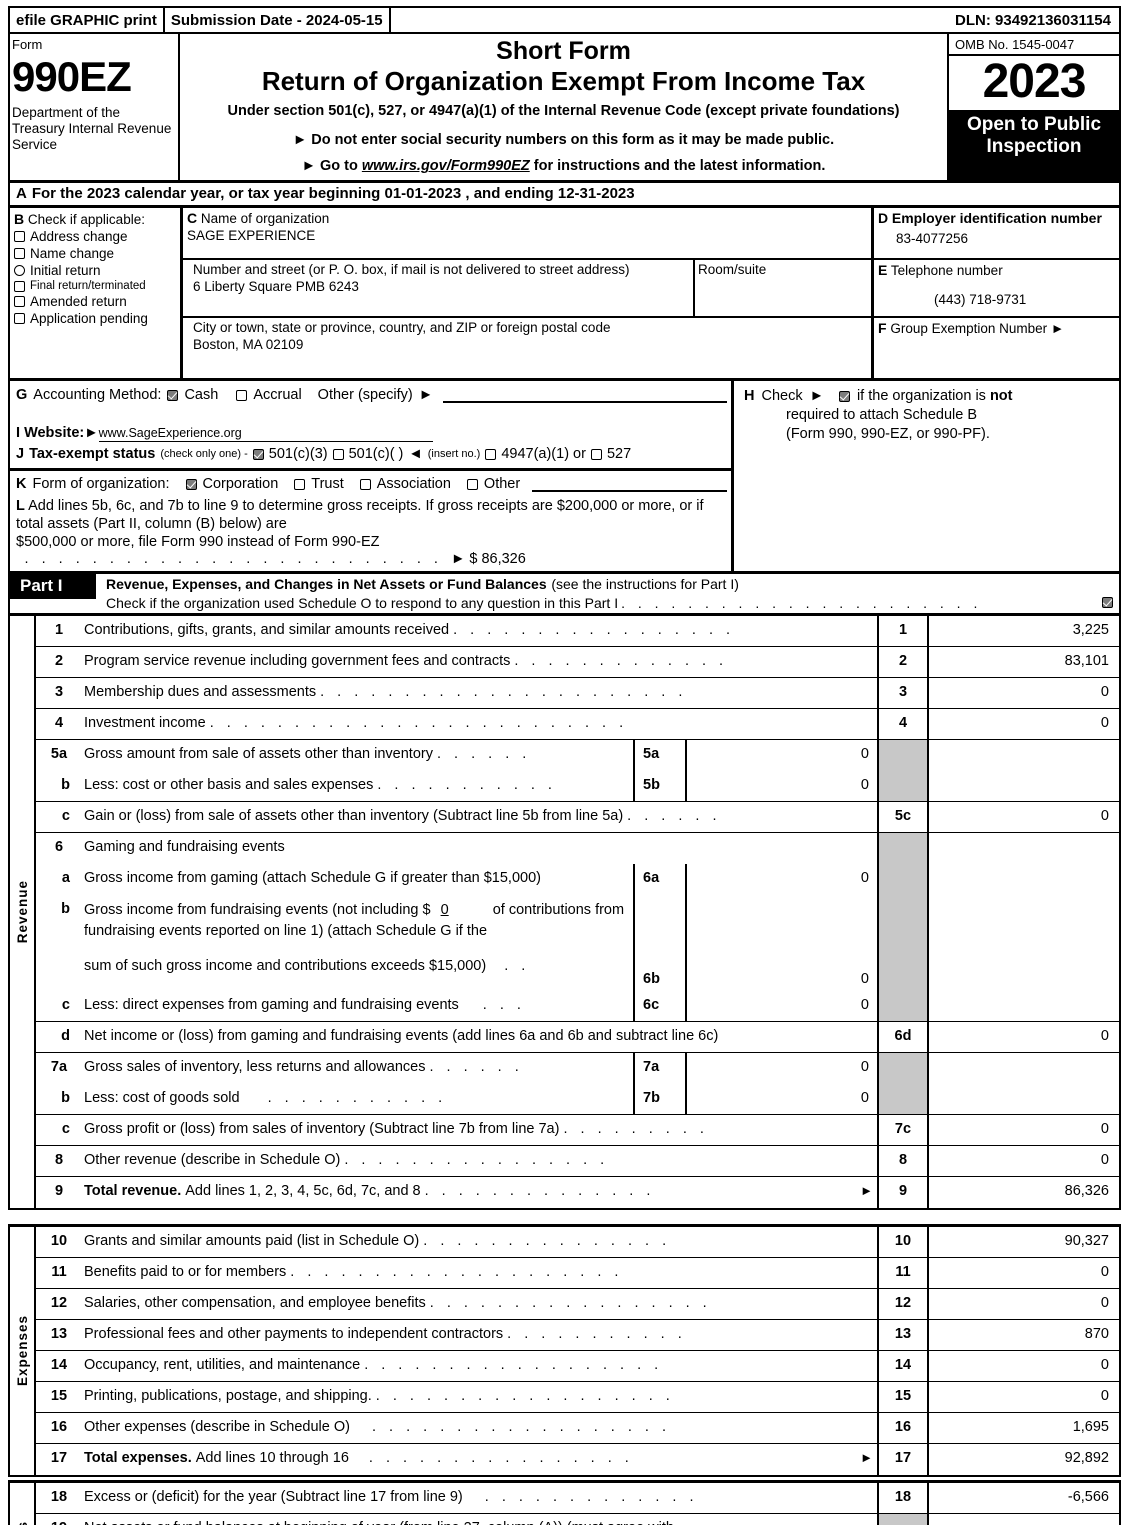 The image size is (1129, 1525). I want to click on cash-label: Cash, so click(201, 395).